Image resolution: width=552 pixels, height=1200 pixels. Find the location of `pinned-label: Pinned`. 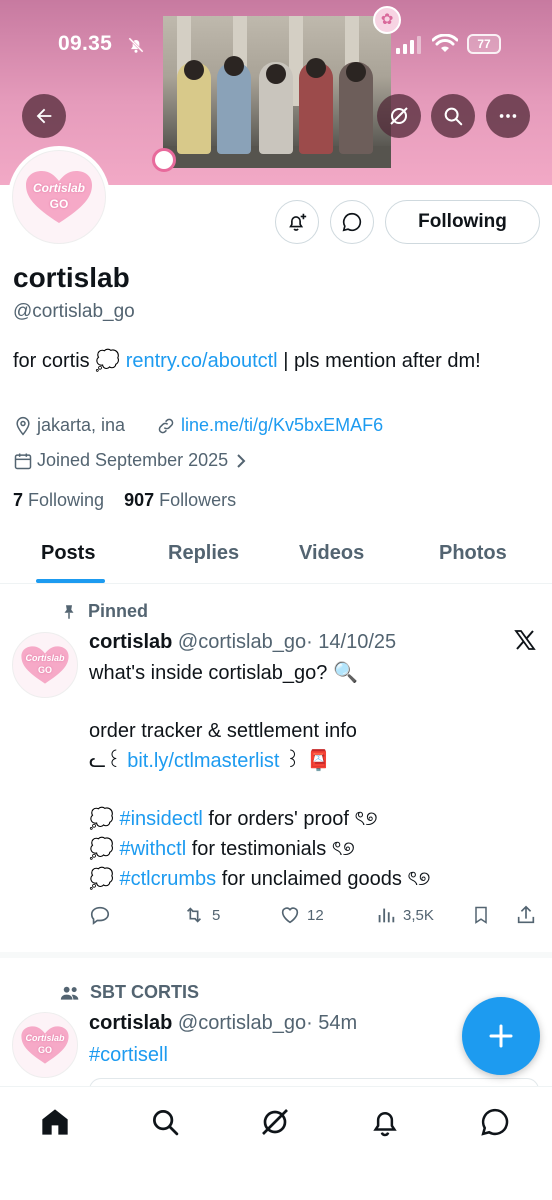

pinned-label: Pinned is located at coordinates (104, 611).